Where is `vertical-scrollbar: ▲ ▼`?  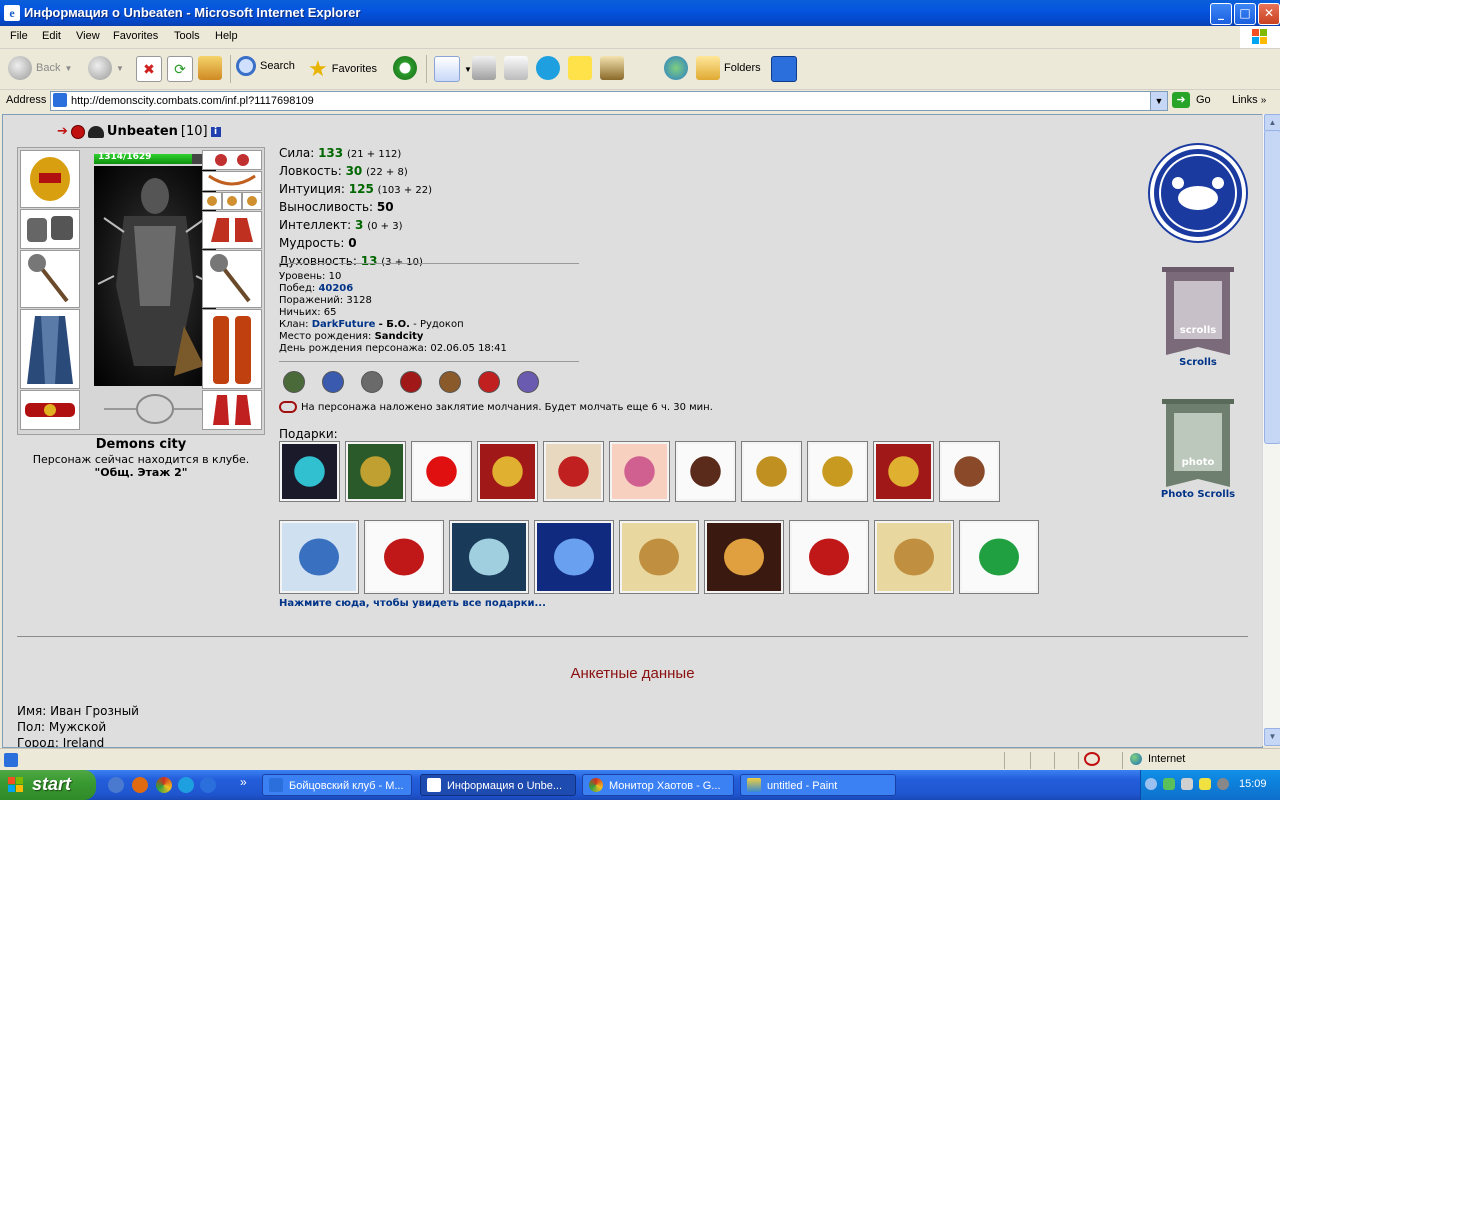
vertical-scrollbar: ▲ ▼ is located at coordinates (1271, 430).